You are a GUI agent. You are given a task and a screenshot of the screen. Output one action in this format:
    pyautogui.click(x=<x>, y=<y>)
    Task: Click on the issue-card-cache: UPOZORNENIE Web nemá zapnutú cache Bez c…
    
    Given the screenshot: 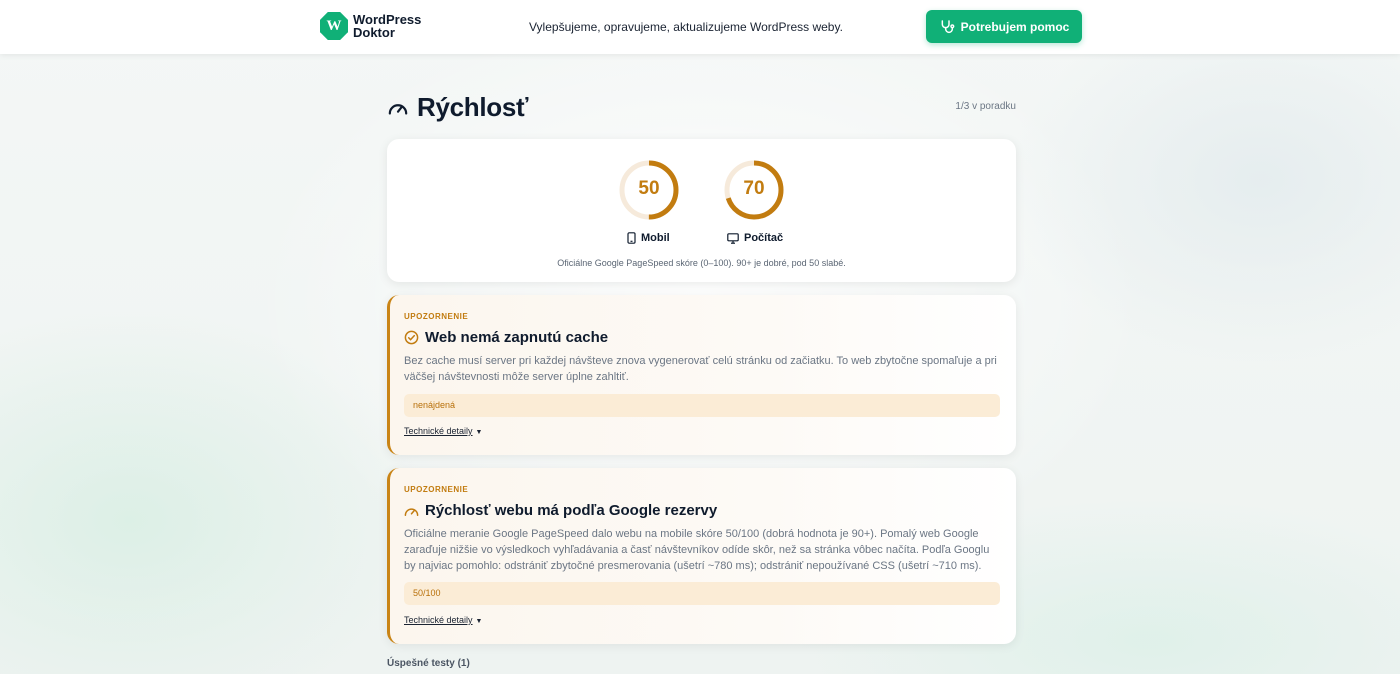 What is the action you would take?
    pyautogui.click(x=701, y=375)
    